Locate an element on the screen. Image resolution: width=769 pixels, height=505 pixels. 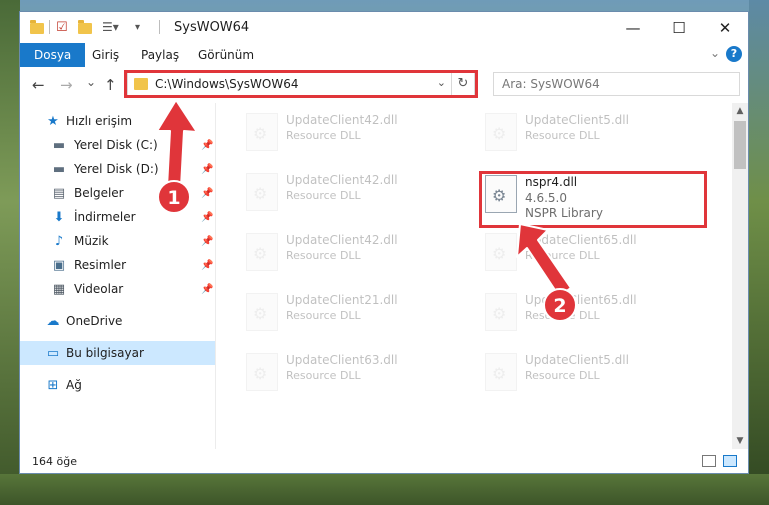
step-badge-2: 2 is located at coordinates (560, 305).